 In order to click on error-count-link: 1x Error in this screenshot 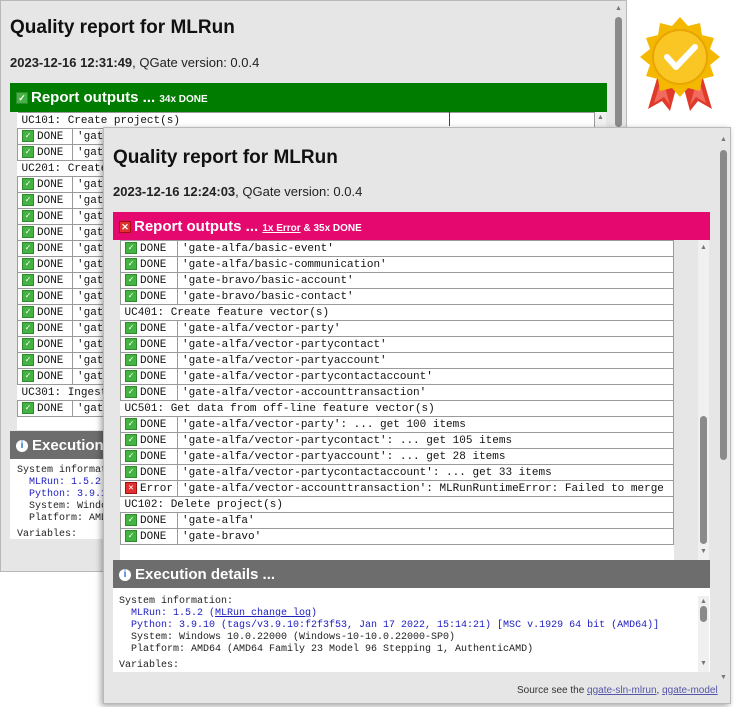, I will do `click(281, 228)`.